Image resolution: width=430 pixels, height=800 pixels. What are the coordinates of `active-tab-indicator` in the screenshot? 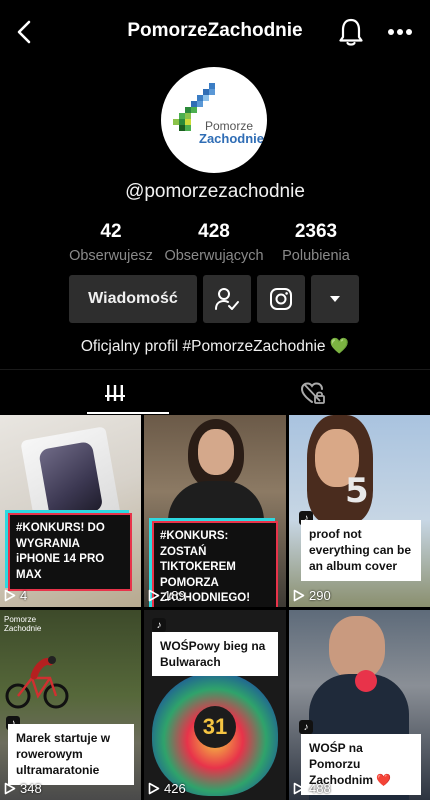 It's located at (128, 413).